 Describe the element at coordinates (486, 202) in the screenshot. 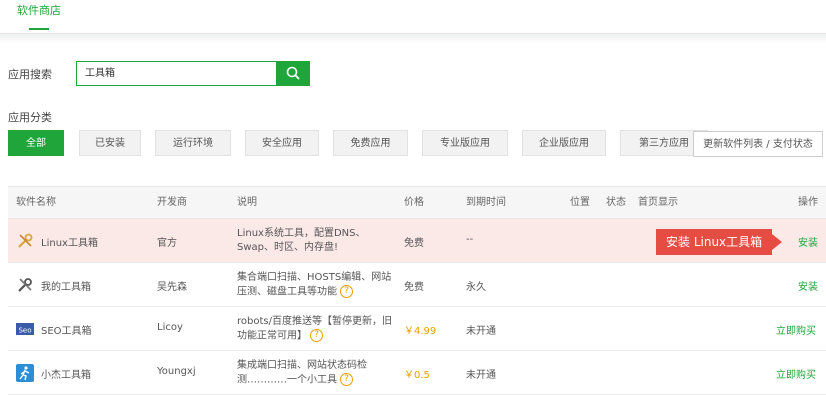

I see `col-expire: 到期时间` at that location.